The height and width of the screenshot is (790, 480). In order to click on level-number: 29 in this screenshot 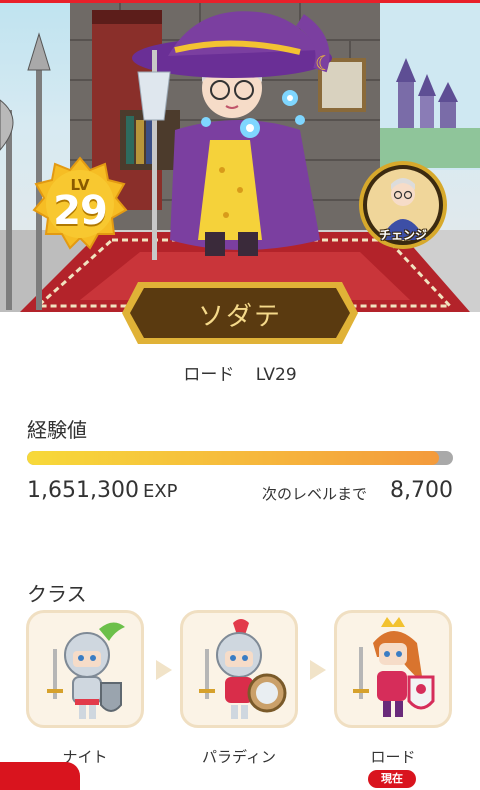, I will do `click(80, 211)`.